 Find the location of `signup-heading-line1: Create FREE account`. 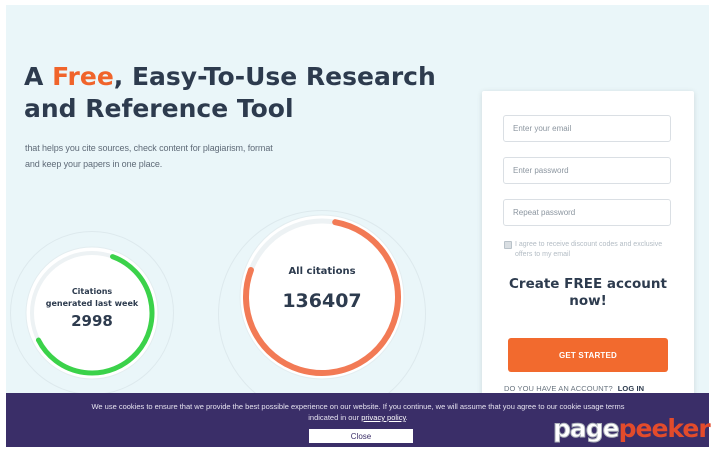

signup-heading-line1: Create FREE account is located at coordinates (588, 284).